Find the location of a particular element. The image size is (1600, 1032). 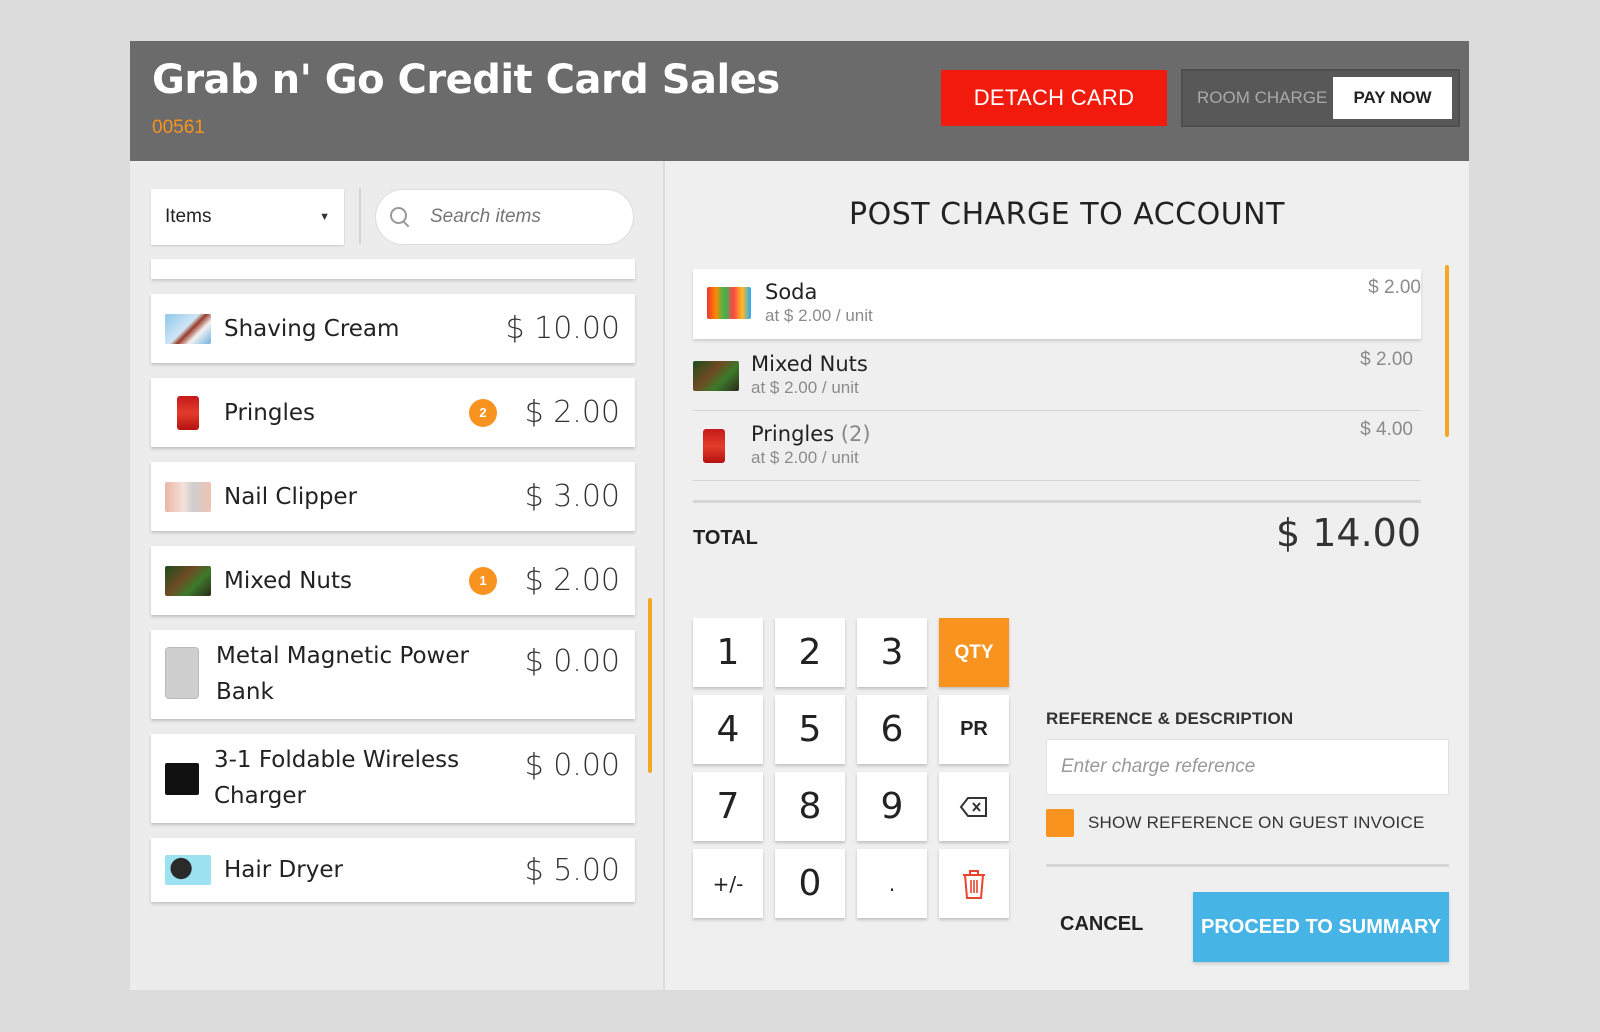

catalog-item-price: $ 10.00 is located at coordinates (562, 328).